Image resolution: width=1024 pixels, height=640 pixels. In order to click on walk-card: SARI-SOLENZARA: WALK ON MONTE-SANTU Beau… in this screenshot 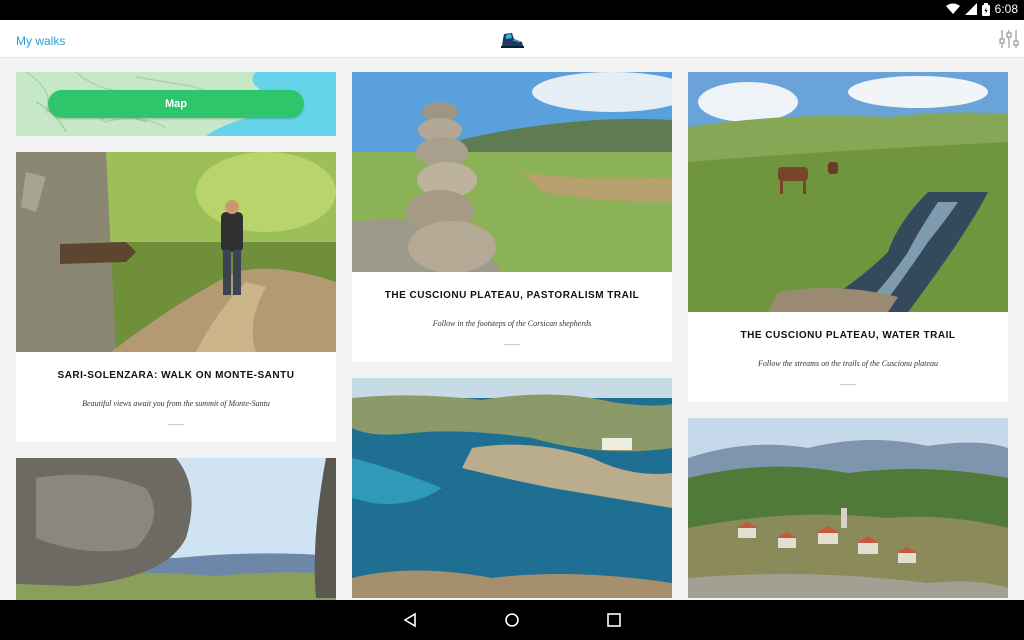, I will do `click(176, 297)`.